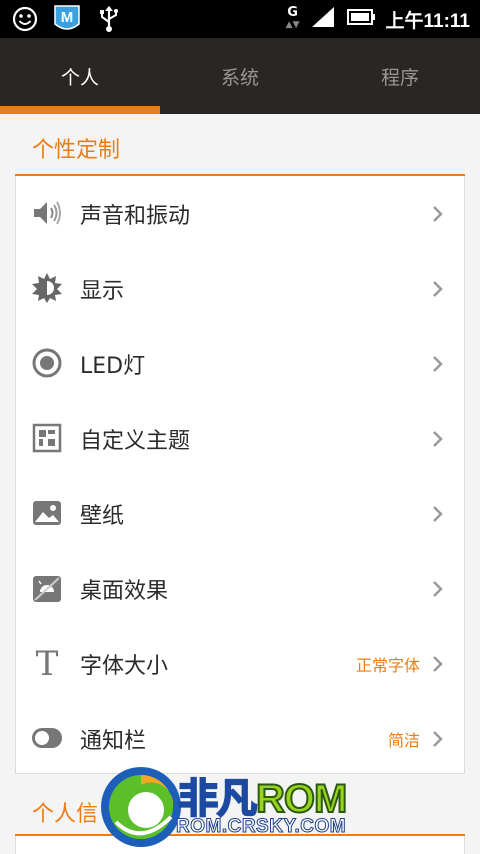  I want to click on settings-item-label: 字体大小, so click(124, 666).